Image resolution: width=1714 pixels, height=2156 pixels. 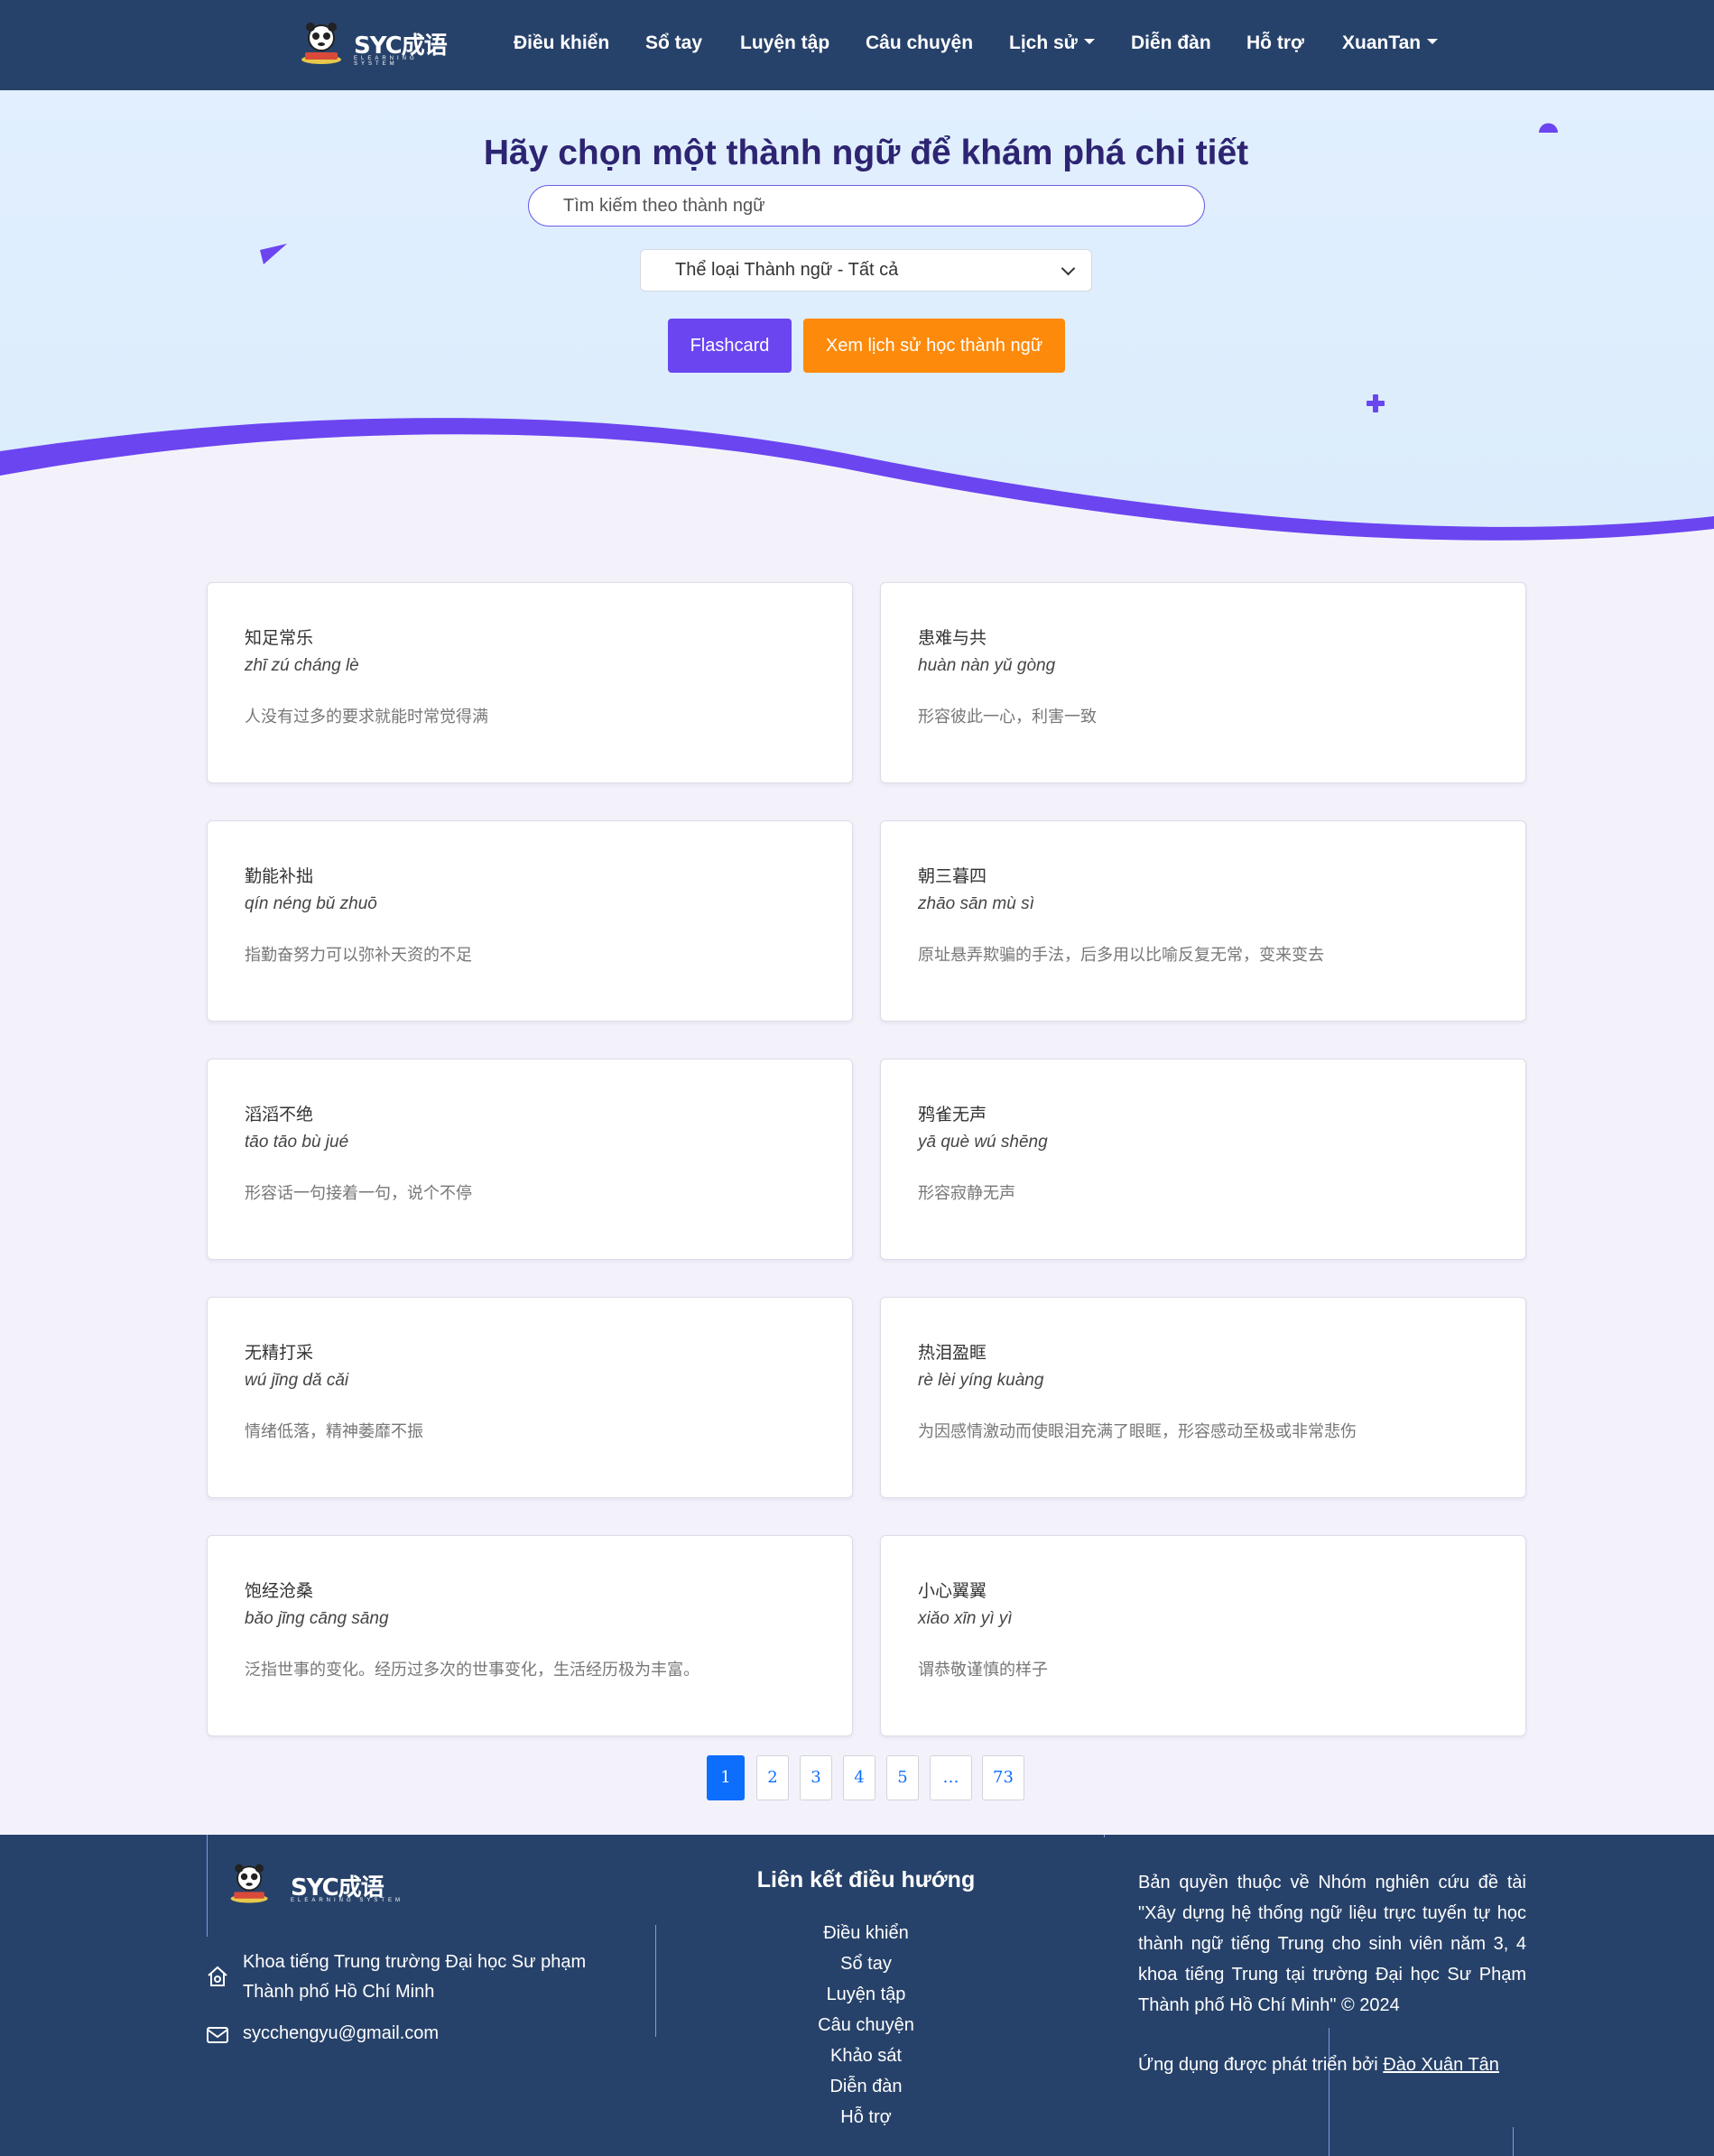 I want to click on idiom-pinyin: wú jīng dǎ cǎi, so click(x=297, y=1380).